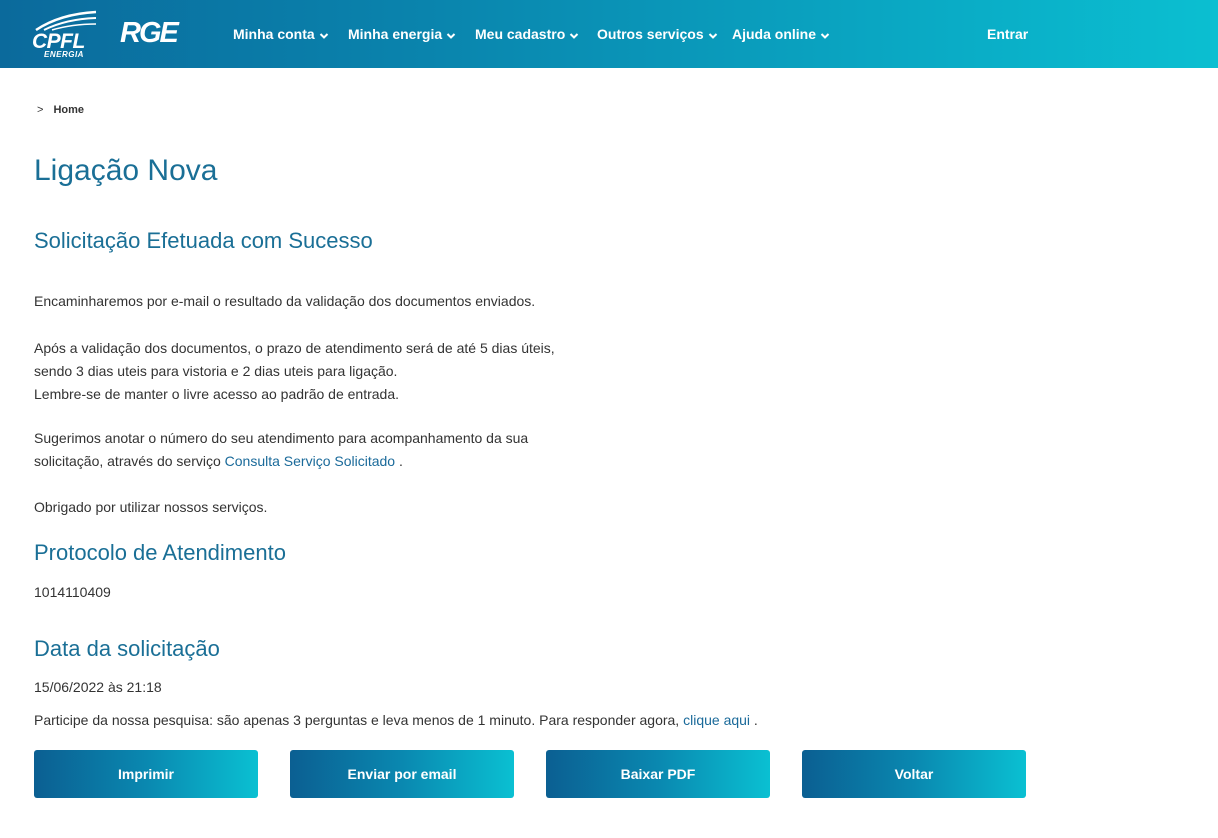  Describe the element at coordinates (914, 774) in the screenshot. I see `back-button: Voltar` at that location.